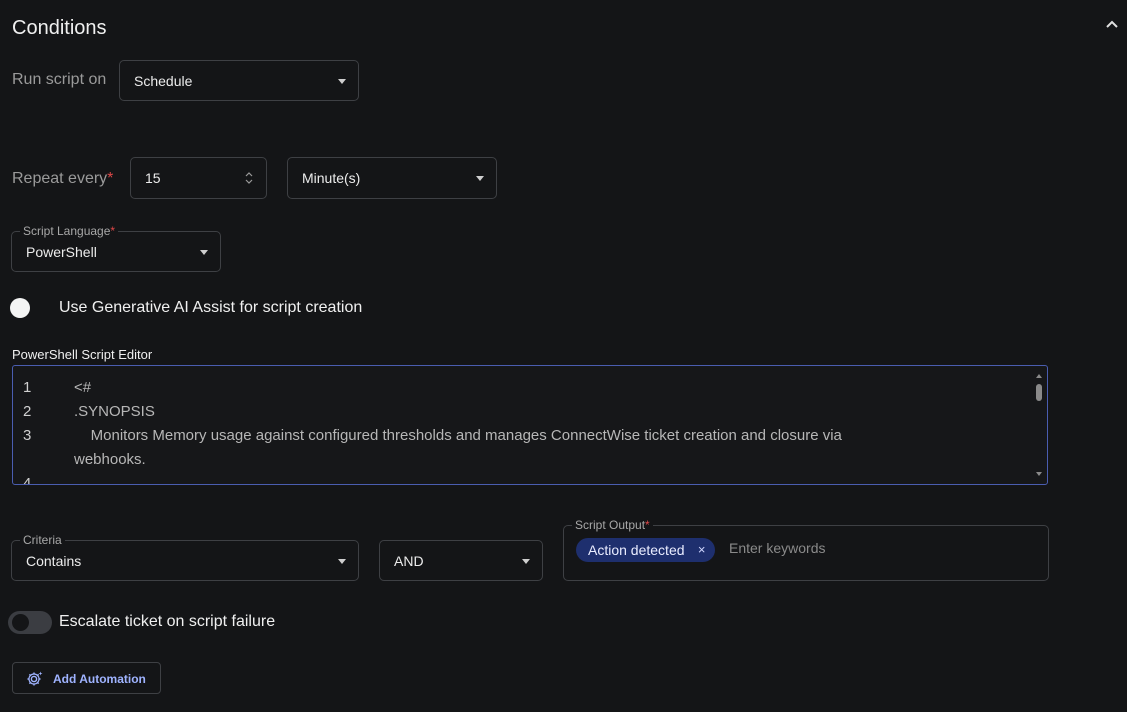 The width and height of the screenshot is (1127, 712). What do you see at coordinates (27, 435) in the screenshot?
I see `line-number: 3` at bounding box center [27, 435].